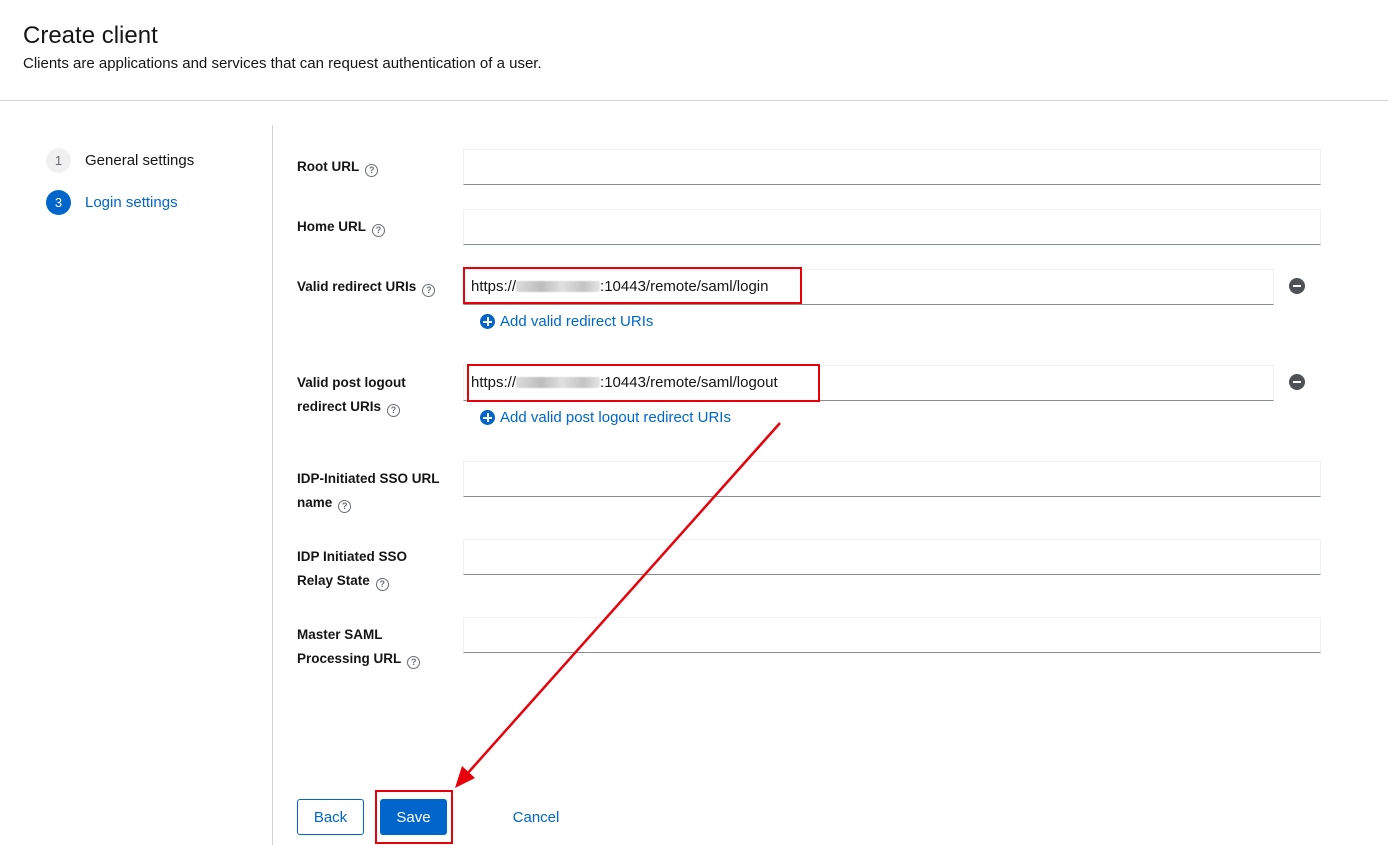 Image resolution: width=1388 pixels, height=845 pixels. Describe the element at coordinates (413, 817) in the screenshot. I see `save-button: Save` at that location.